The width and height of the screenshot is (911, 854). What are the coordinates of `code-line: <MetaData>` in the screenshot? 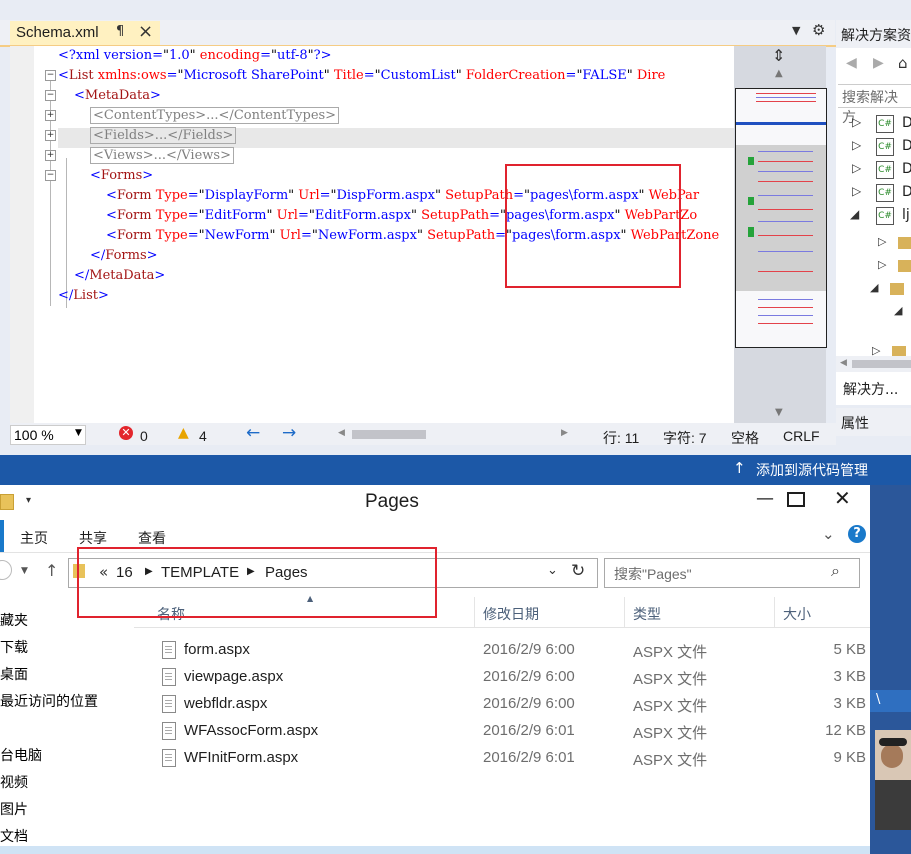 It's located at (117, 96).